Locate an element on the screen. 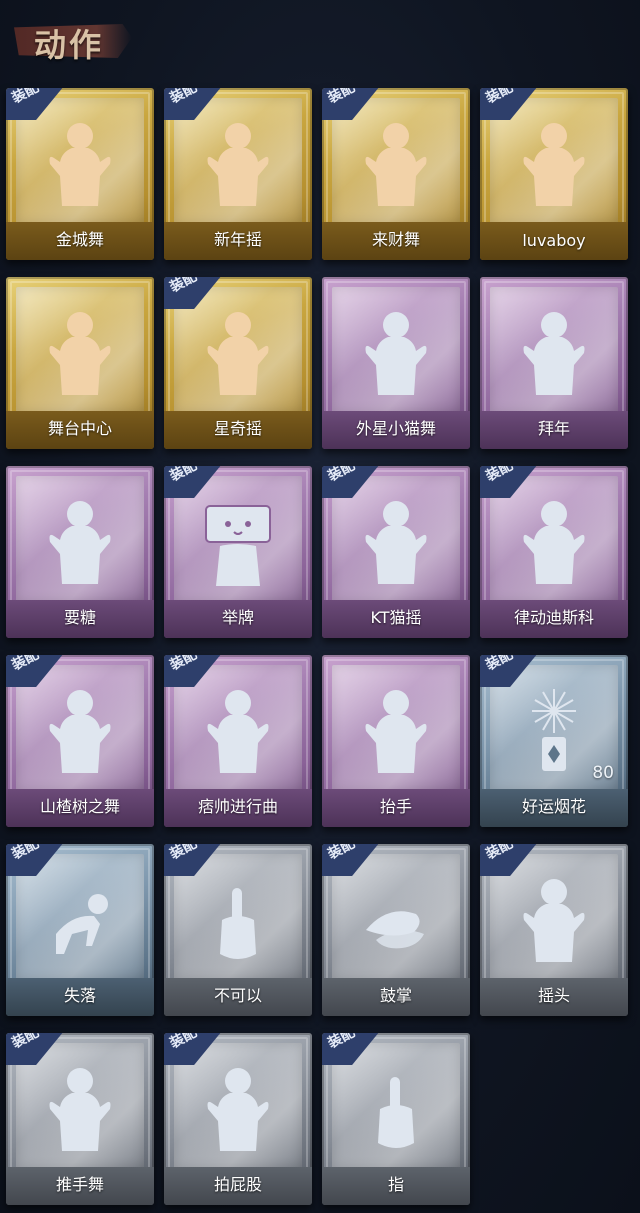 This screenshot has height=1213, width=640. emote-card: 外星小猫舞 is located at coordinates (396, 363).